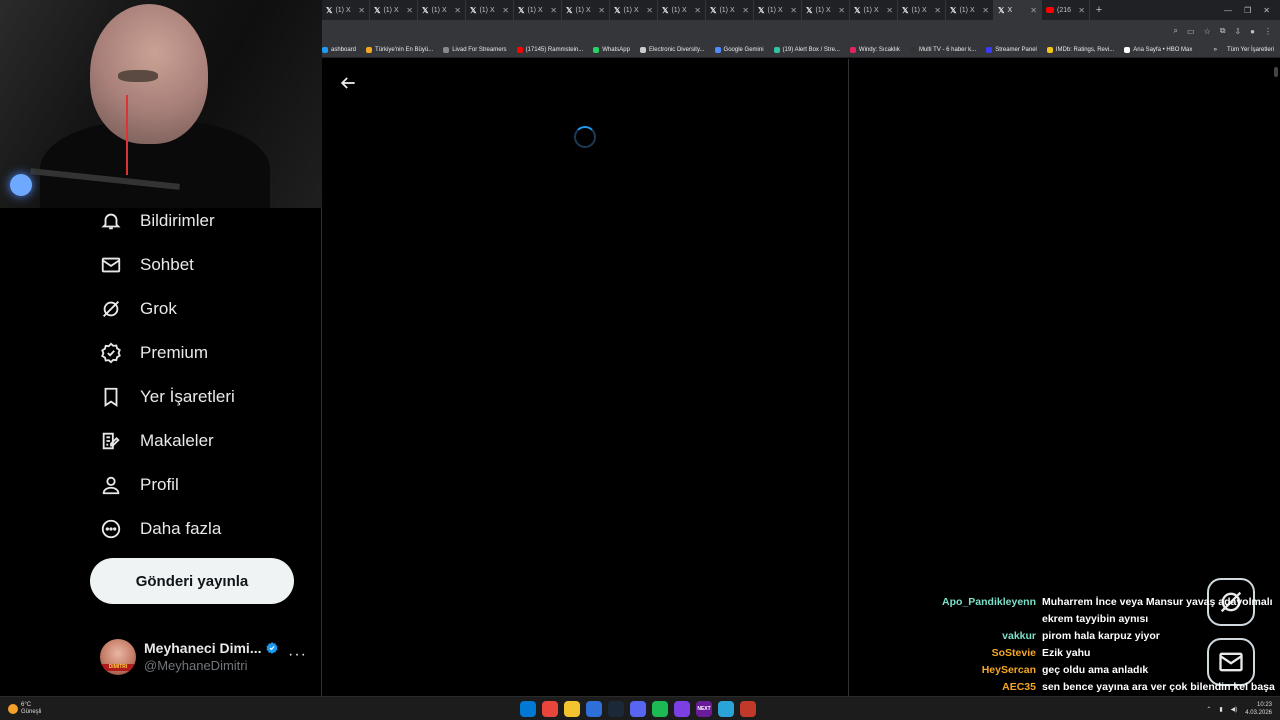 Image resolution: width=1280 pixels, height=720 pixels. Describe the element at coordinates (682, 709) in the screenshot. I see `app-purple-icon` at that location.